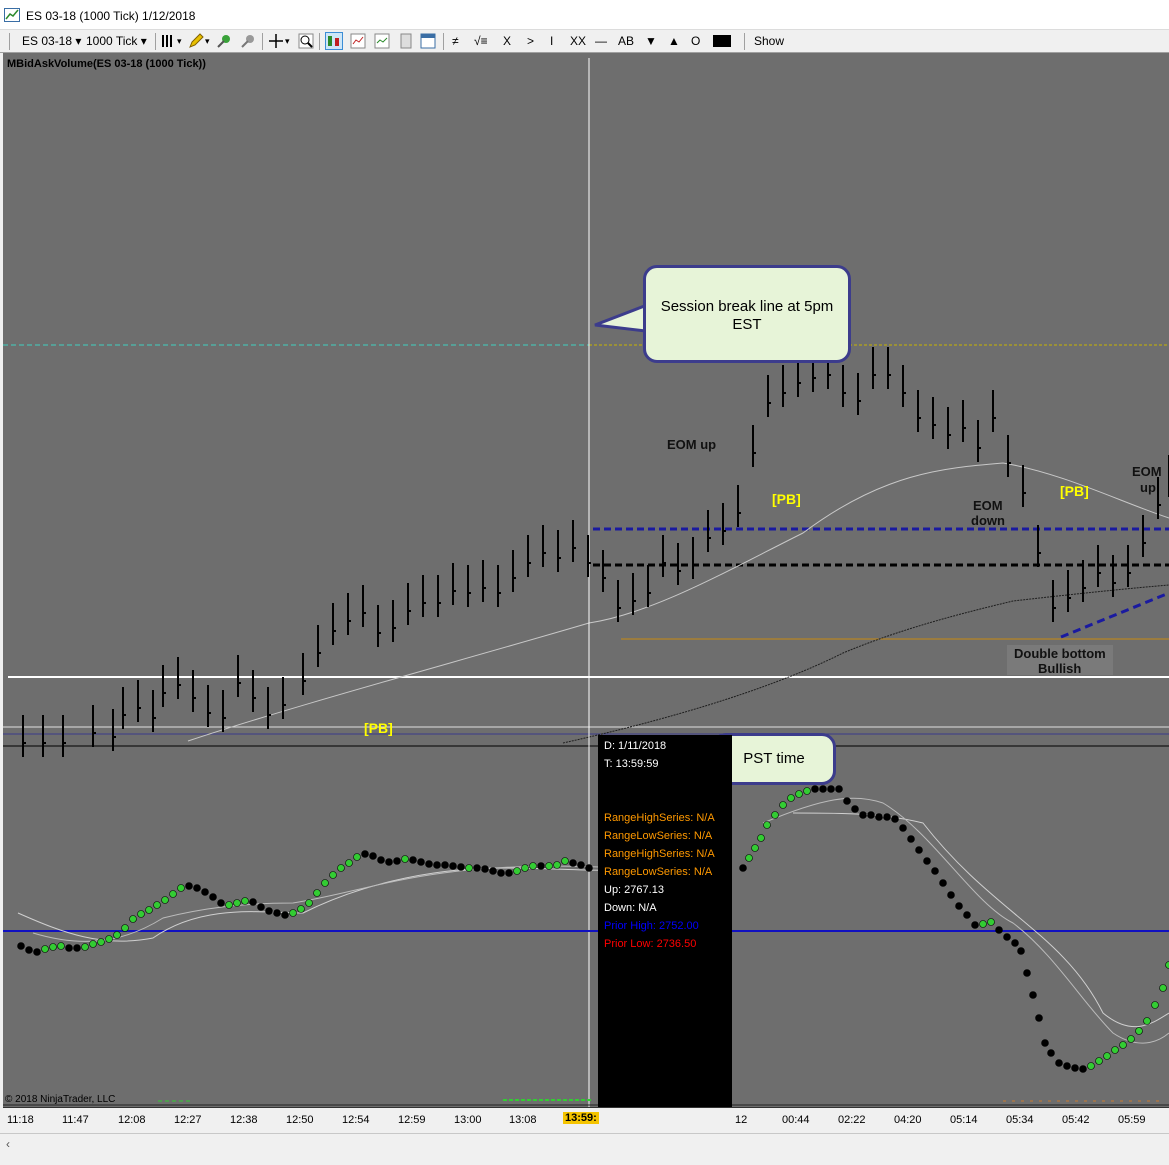  I want to click on x-tick: 12:08, so click(132, 1120).